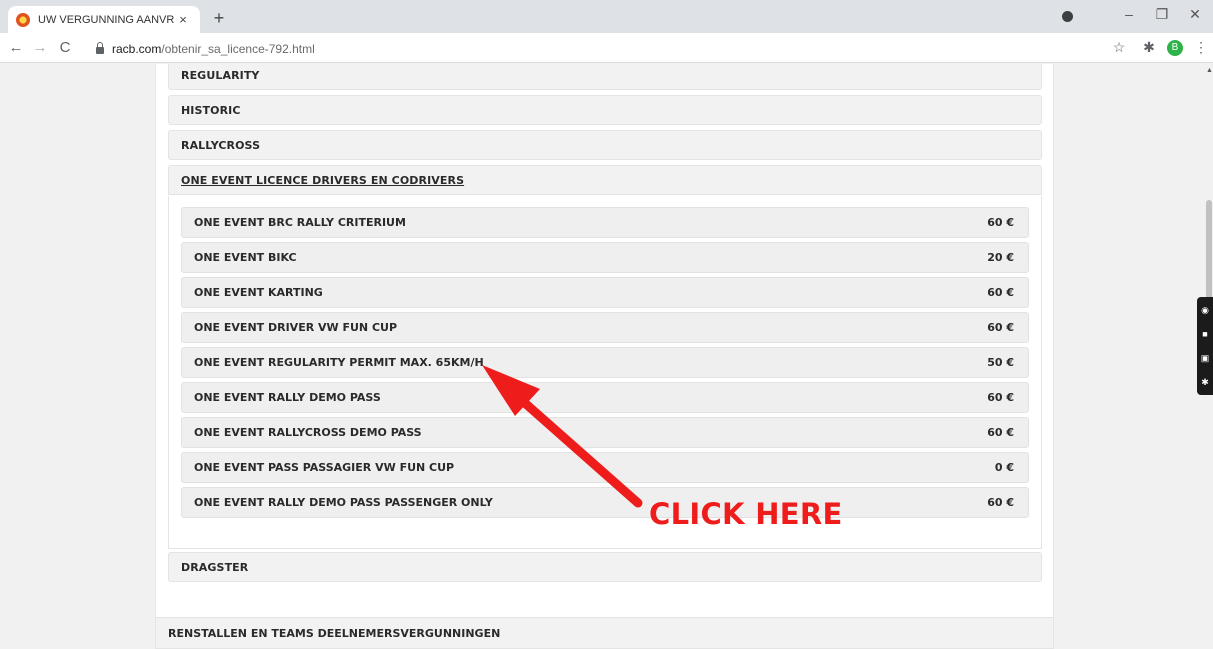  I want to click on profile-avatar: B, so click(1175, 48).